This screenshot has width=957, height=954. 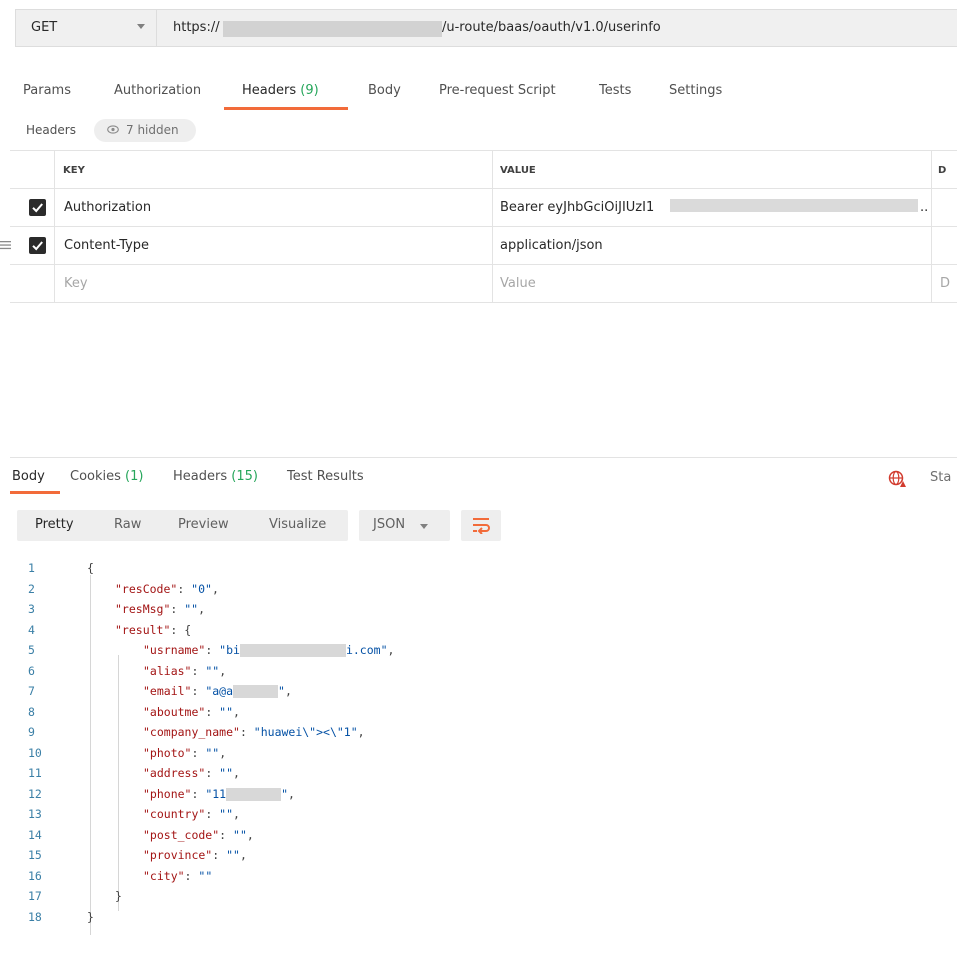 What do you see at coordinates (35, 896) in the screenshot?
I see `line-number: 17` at bounding box center [35, 896].